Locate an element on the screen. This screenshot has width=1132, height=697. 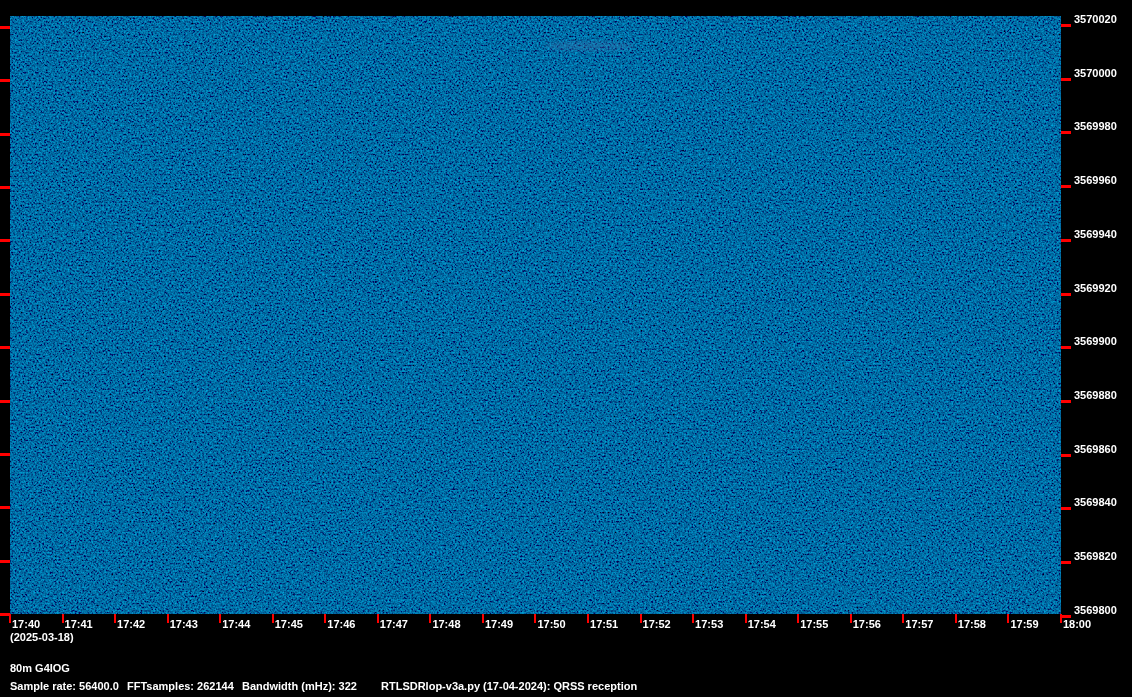
frequency-label: 3569860 is located at coordinates (1095, 448).